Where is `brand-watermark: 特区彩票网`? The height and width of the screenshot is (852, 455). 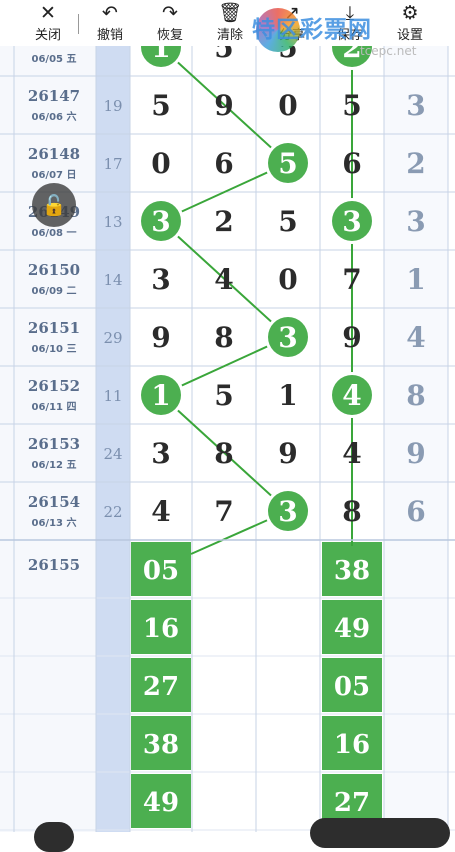
brand-watermark: 特区彩票网 is located at coordinates (312, 30).